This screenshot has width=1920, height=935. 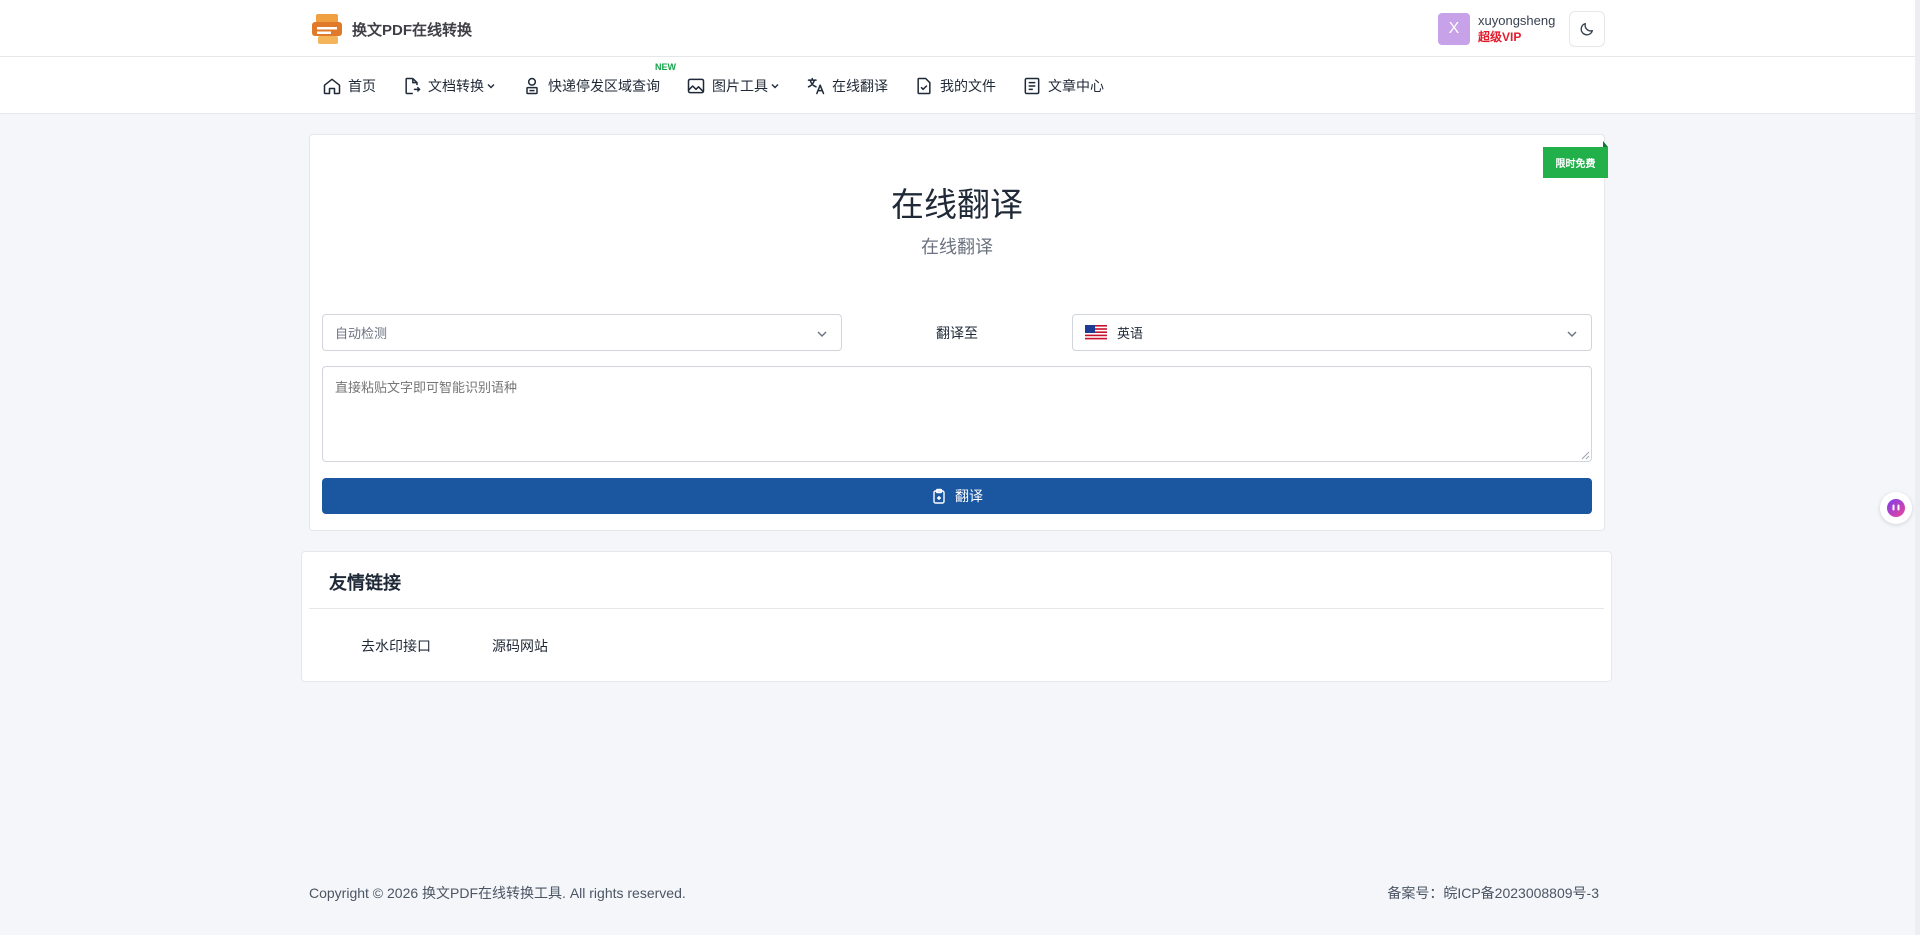 What do you see at coordinates (665, 66) in the screenshot?
I see `new-badge: NEW` at bounding box center [665, 66].